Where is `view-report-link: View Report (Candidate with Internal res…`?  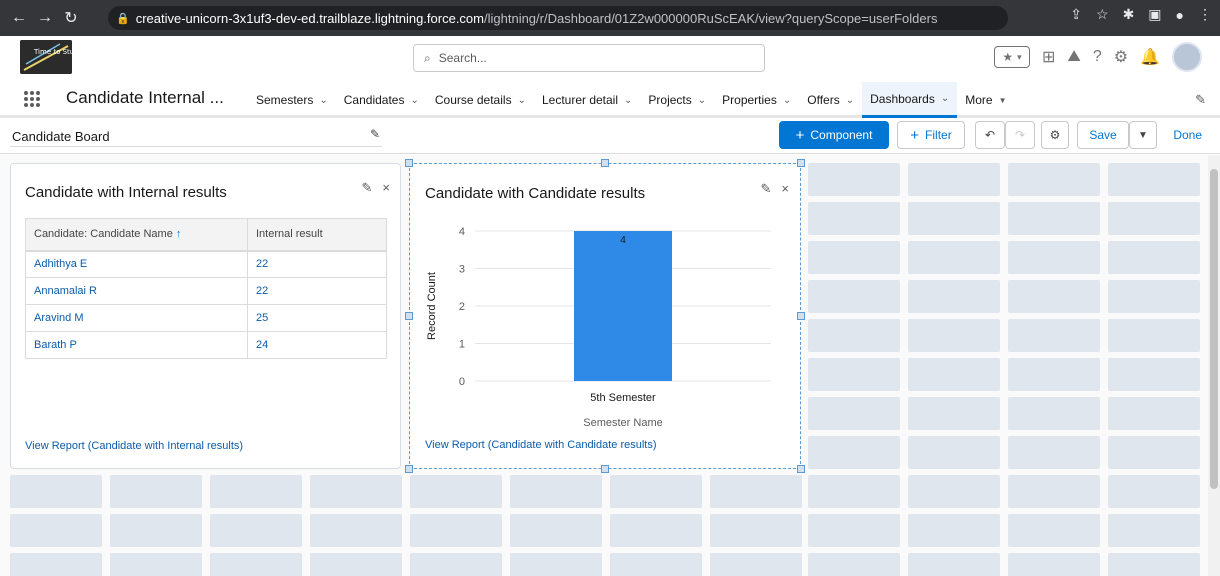 view-report-link: View Report (Candidate with Internal res… is located at coordinates (134, 446).